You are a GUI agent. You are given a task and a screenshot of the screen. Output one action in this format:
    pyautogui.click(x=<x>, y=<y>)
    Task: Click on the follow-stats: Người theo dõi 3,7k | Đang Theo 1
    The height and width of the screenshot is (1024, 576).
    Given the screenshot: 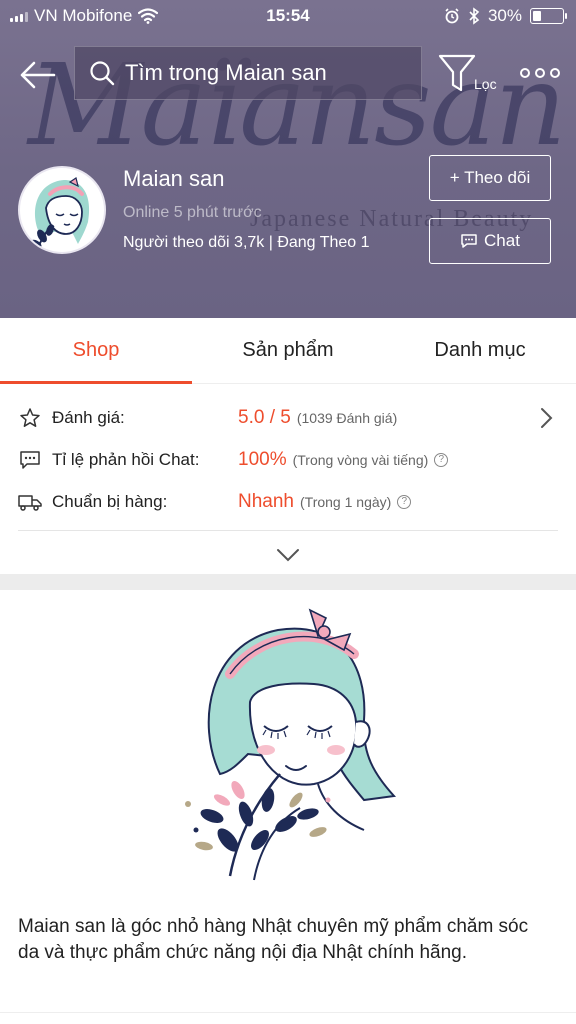 What is the action you would take?
    pyautogui.click(x=246, y=242)
    